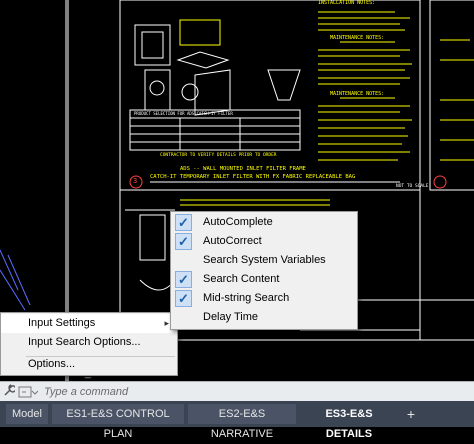 This screenshot has width=474, height=444. I want to click on not-to-scale-label: NOT TO SCALE, so click(412, 186).